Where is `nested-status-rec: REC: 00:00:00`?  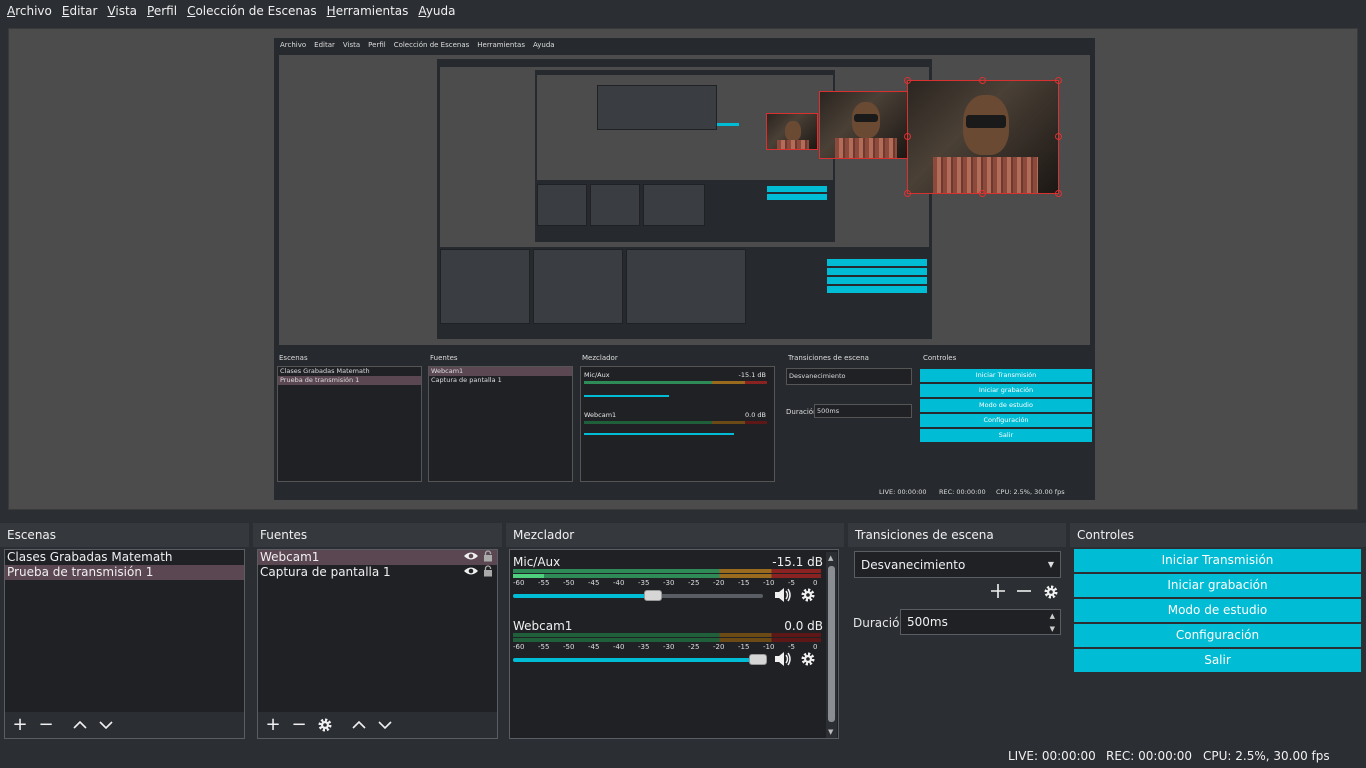 nested-status-rec: REC: 00:00:00 is located at coordinates (962, 492).